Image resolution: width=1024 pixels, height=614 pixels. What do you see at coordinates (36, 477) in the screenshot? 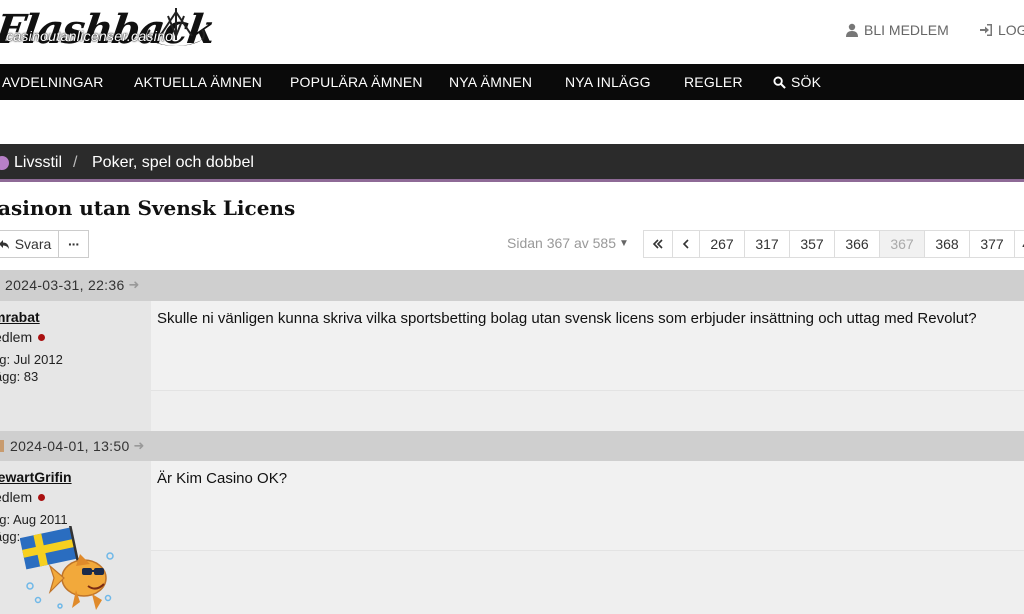
I see `username-link: tewartGrifin` at bounding box center [36, 477].